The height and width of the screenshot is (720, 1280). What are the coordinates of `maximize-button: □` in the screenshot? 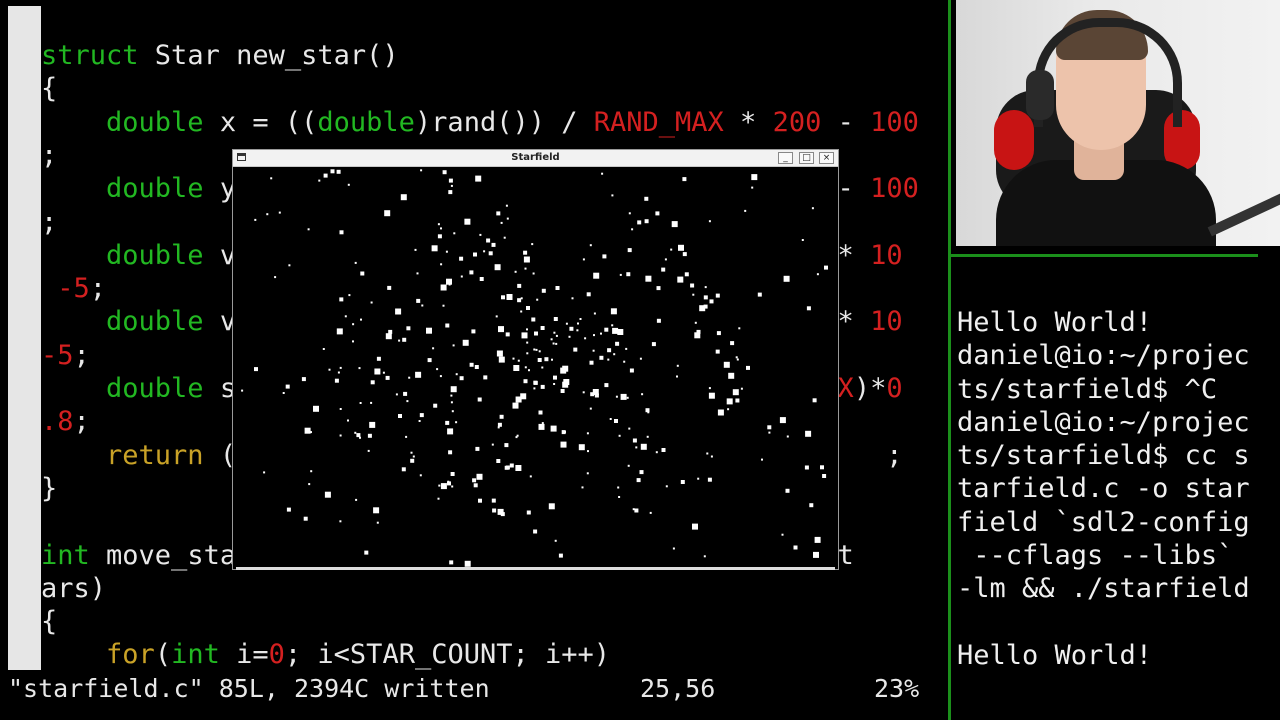 It's located at (806, 158).